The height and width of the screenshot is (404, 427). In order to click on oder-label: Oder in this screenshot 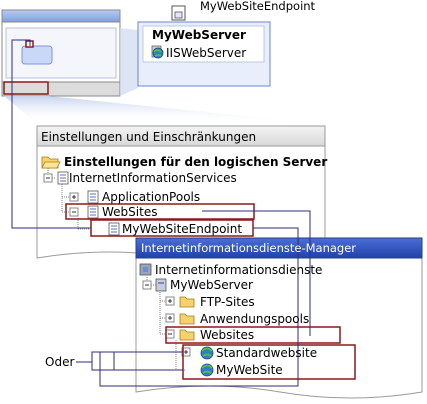, I will do `click(60, 362)`.